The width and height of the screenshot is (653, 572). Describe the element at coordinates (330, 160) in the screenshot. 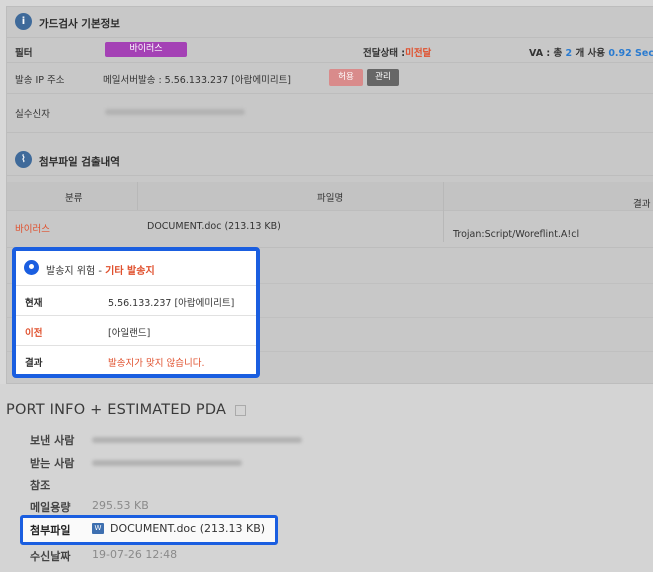

I see `attach-section-header: ⌇ 첨부파일 검출내역` at that location.